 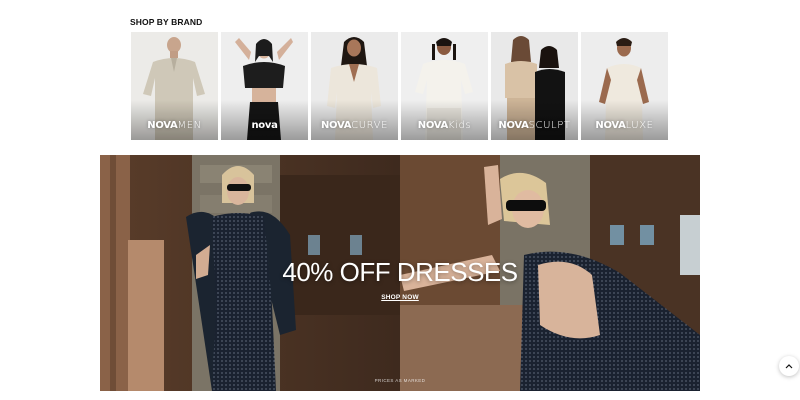 What do you see at coordinates (264, 125) in the screenshot?
I see `brand-logo-nova: nova` at bounding box center [264, 125].